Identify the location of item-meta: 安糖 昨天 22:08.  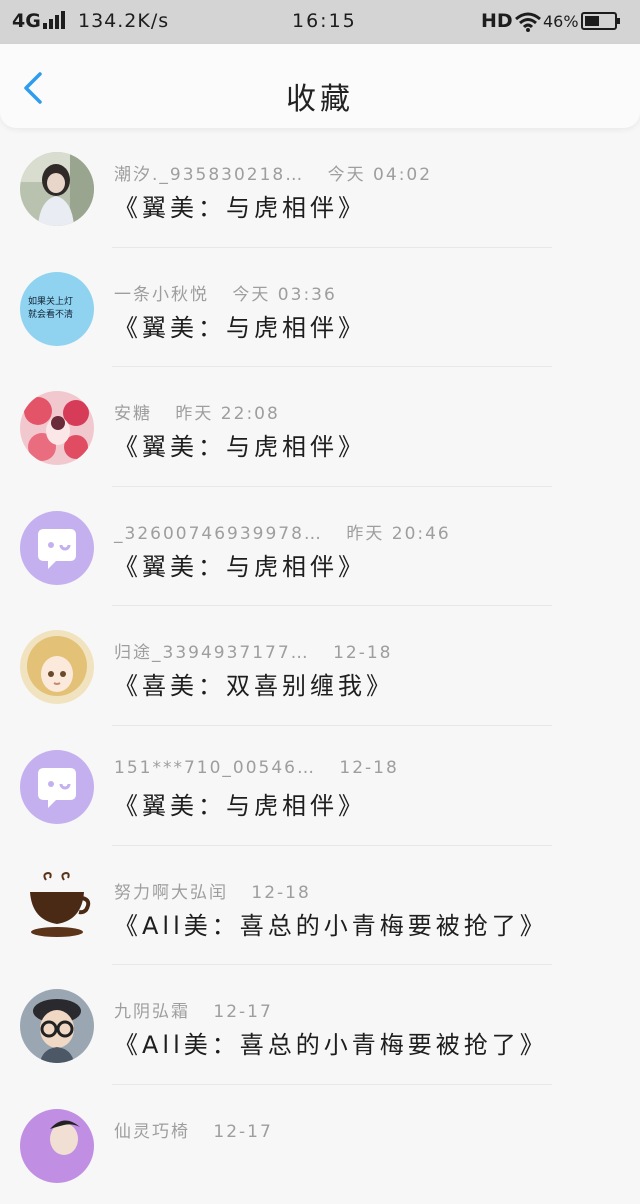
(197, 411).